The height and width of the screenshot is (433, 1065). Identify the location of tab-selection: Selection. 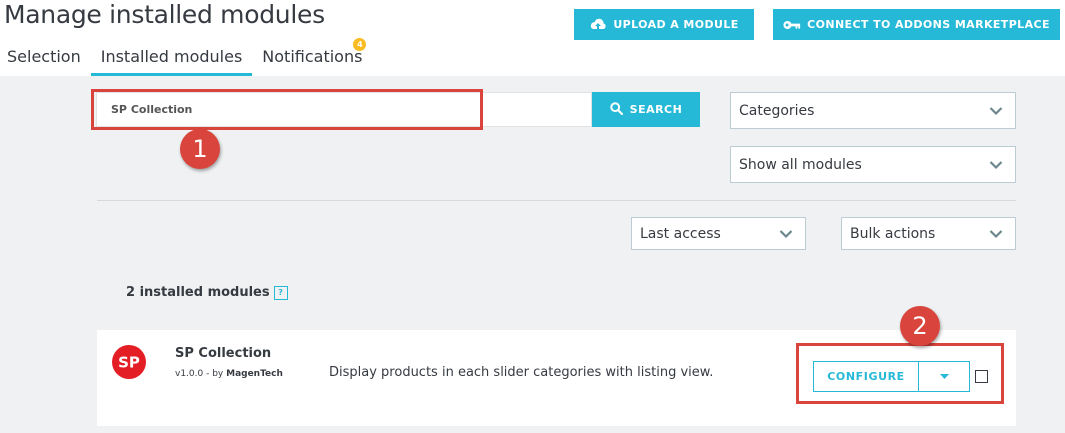
(45, 60).